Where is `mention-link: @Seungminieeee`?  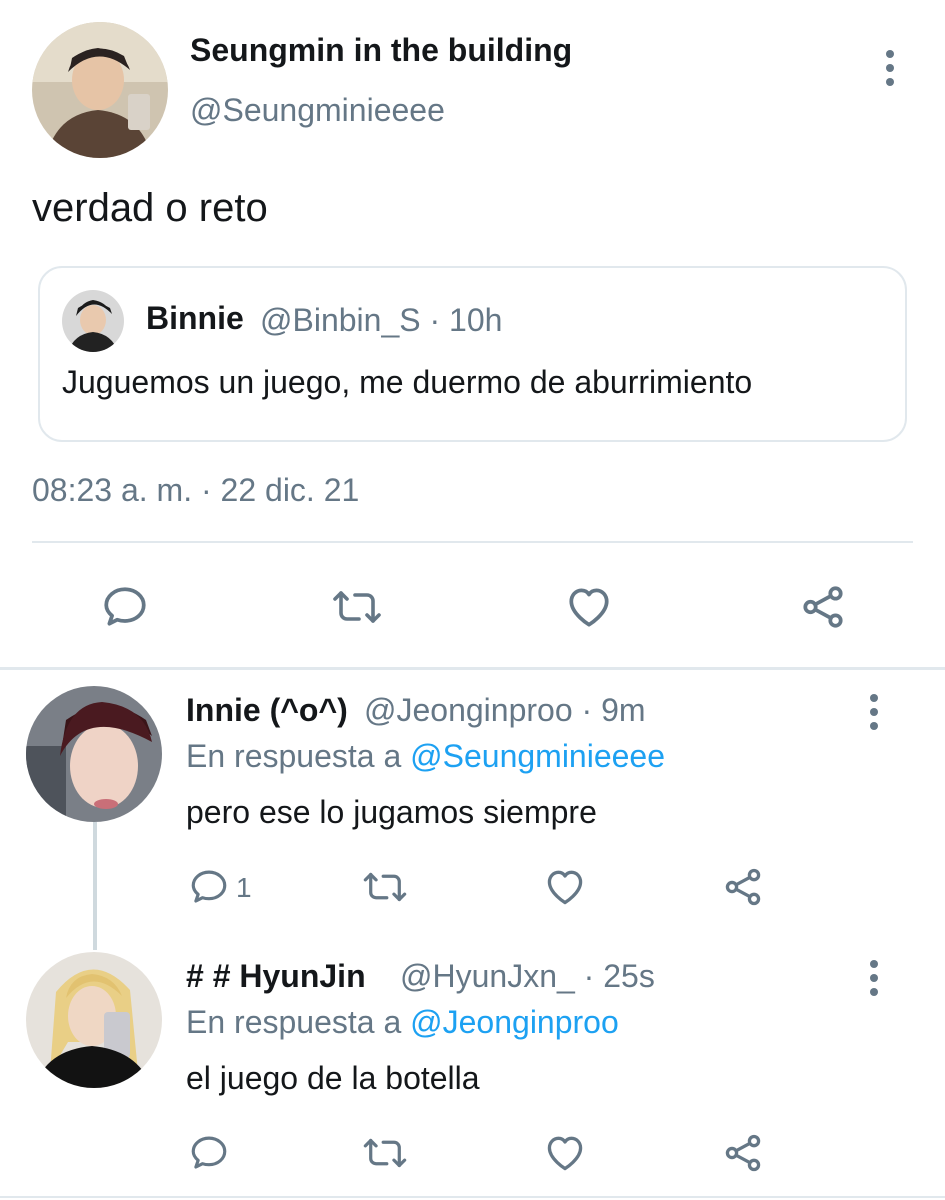
mention-link: @Seungminieeee is located at coordinates (537, 756).